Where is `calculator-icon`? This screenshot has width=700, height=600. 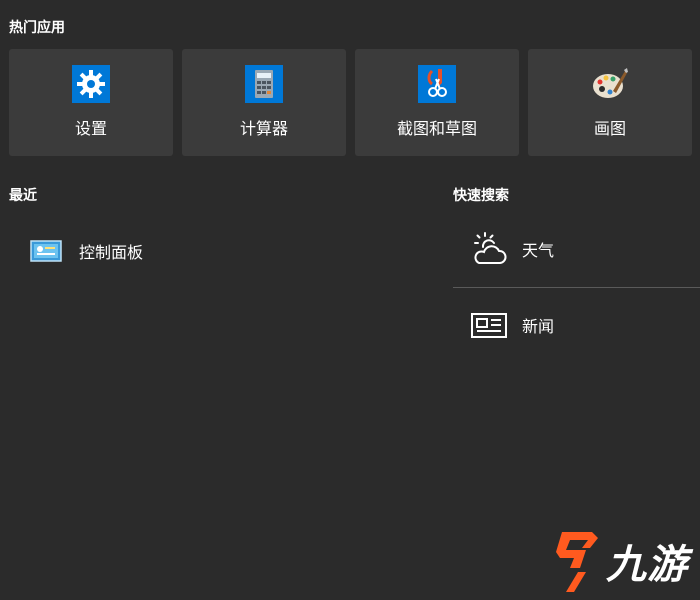 calculator-icon is located at coordinates (264, 84).